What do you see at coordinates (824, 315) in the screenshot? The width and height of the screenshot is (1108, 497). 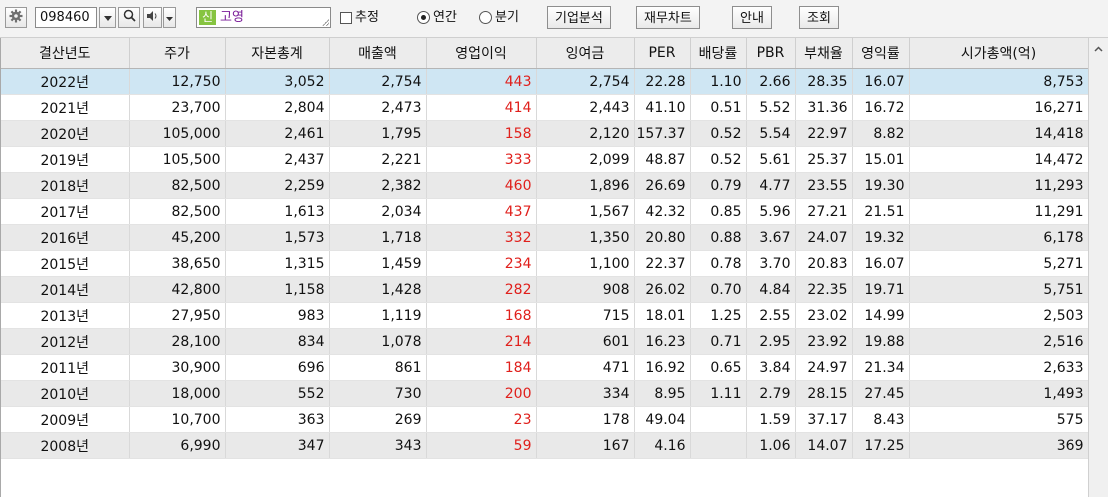 I see `table-cell: 23.02` at bounding box center [824, 315].